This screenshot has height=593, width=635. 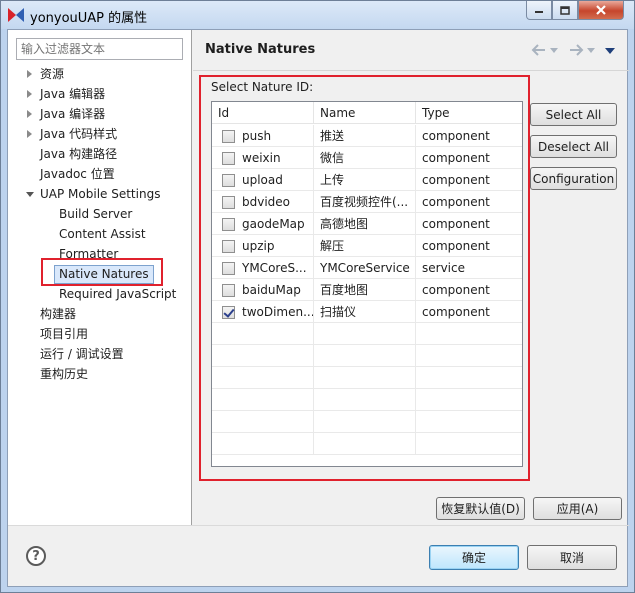 I want to click on window-title: yonyouUAP 的属性, so click(x=89, y=18).